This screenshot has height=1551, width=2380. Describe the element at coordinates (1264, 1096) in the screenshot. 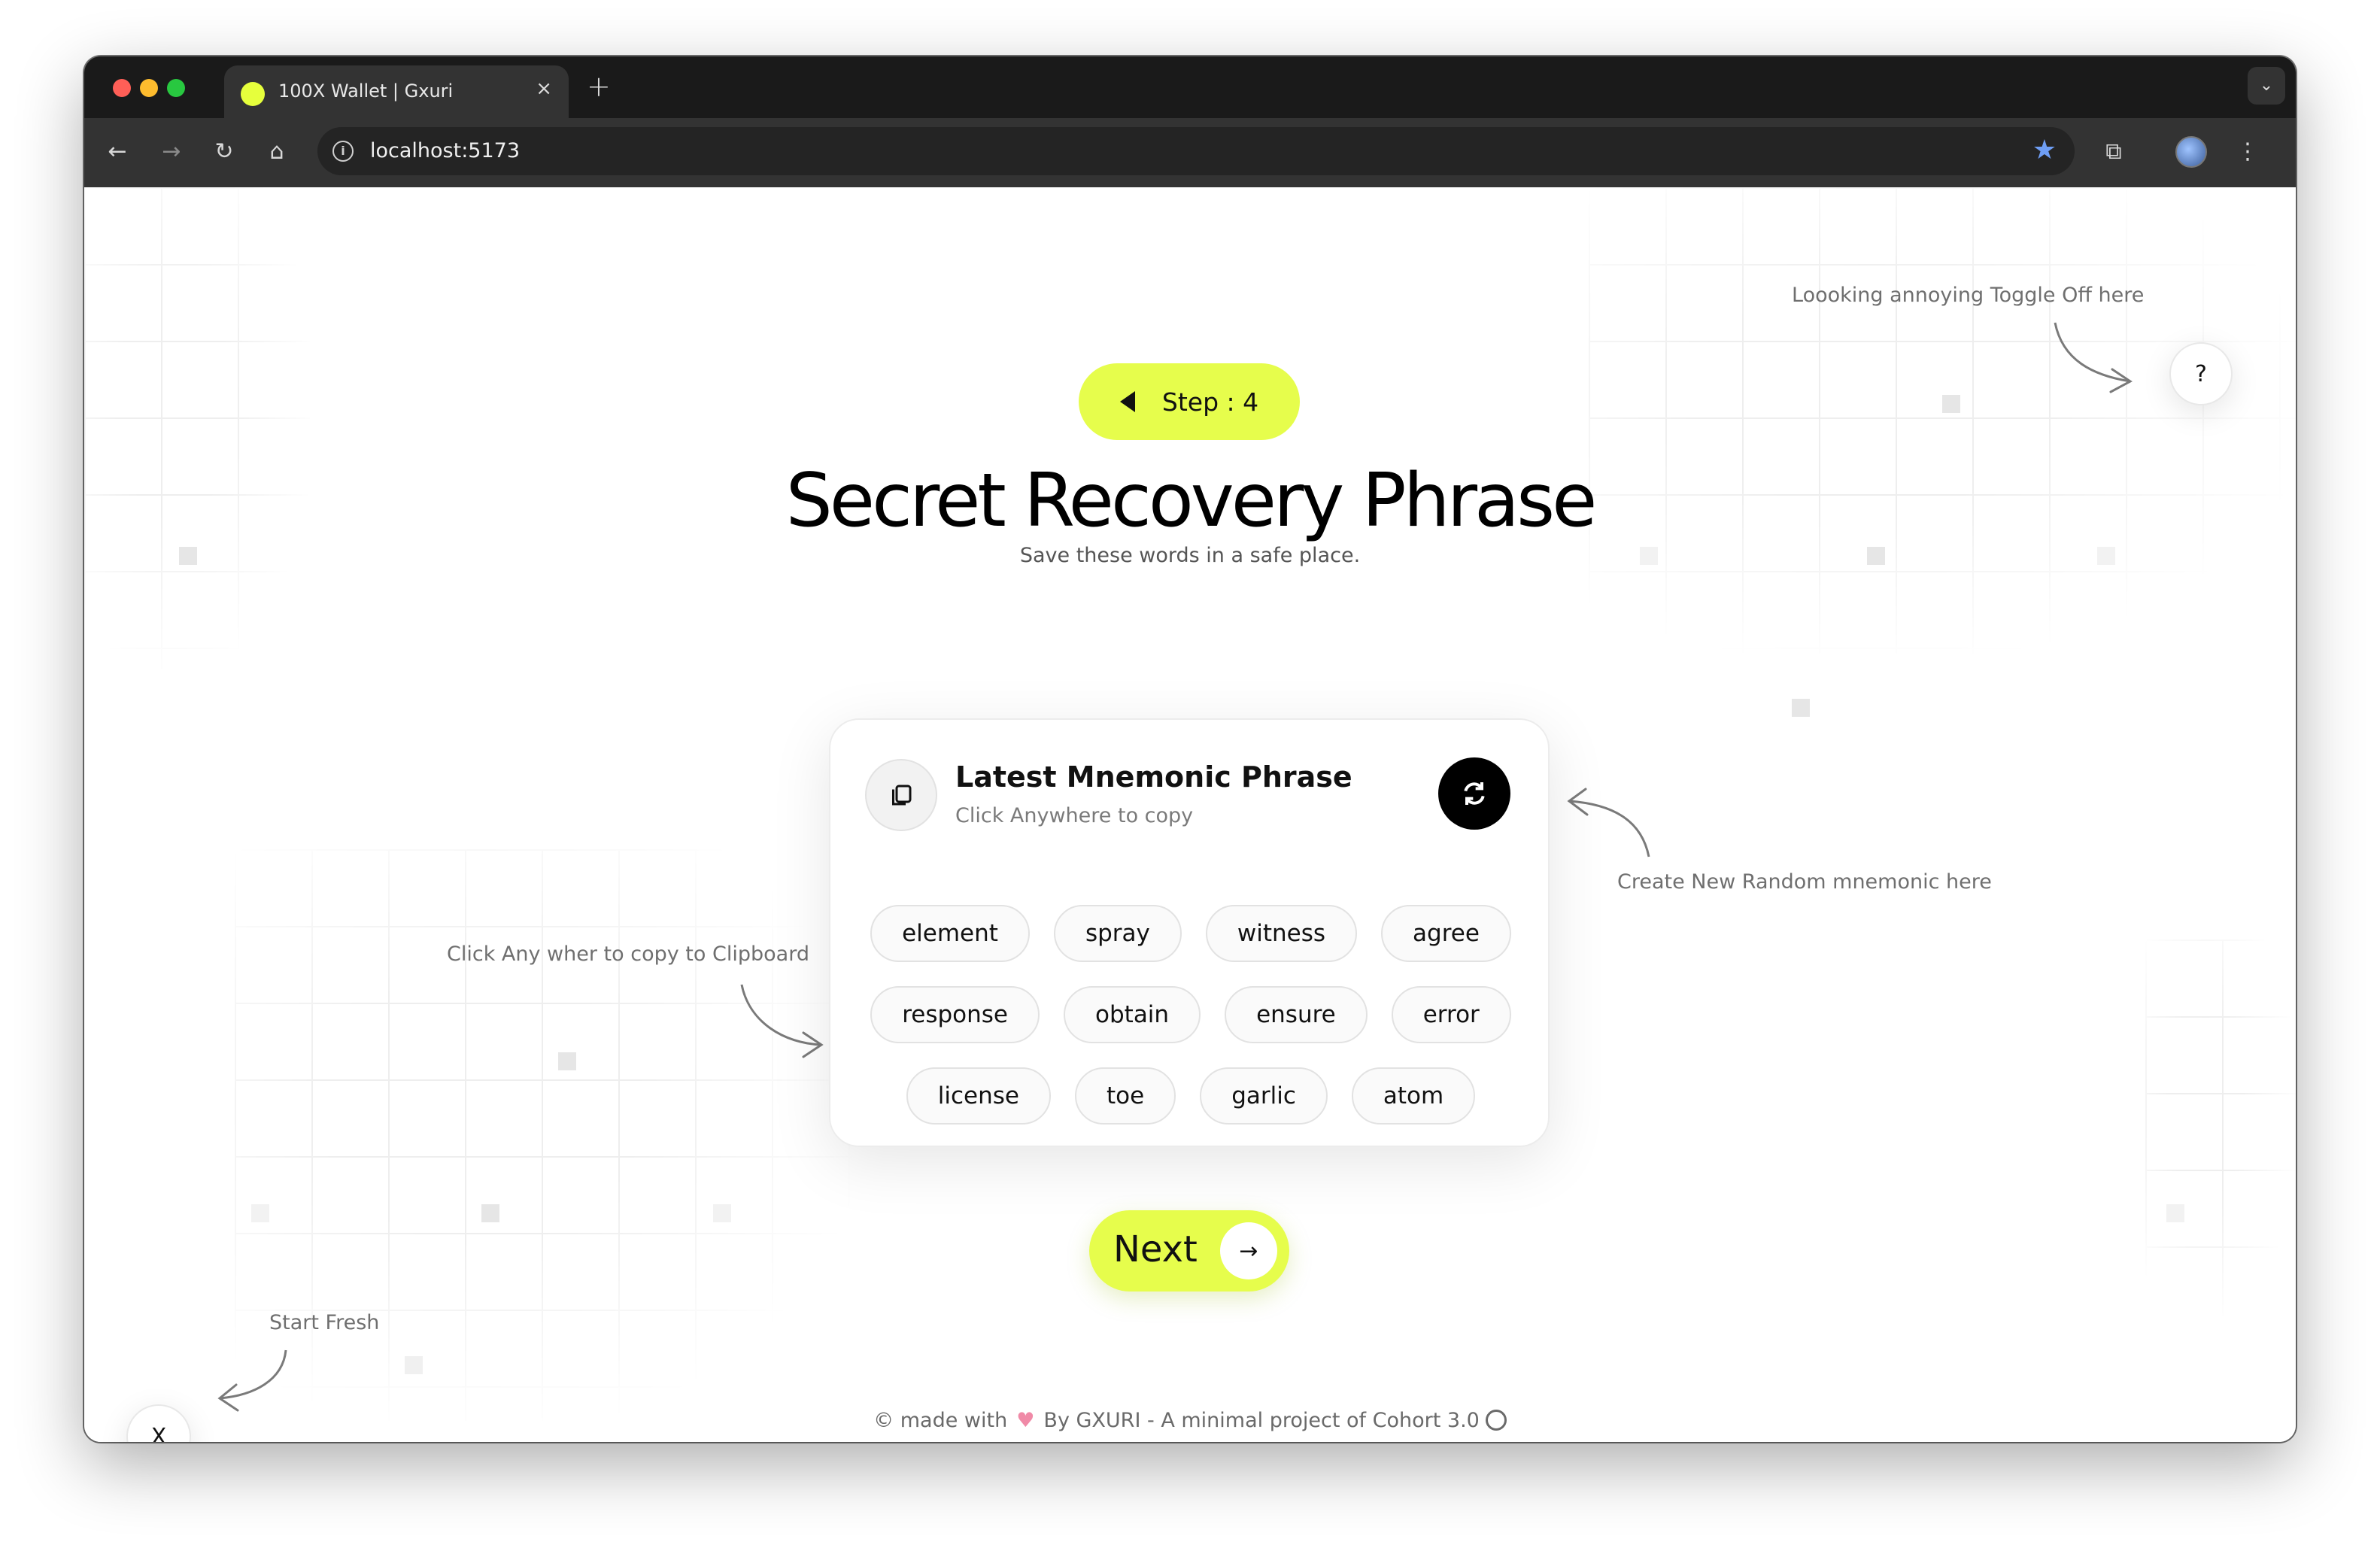

I see `word-chip: garlic` at that location.